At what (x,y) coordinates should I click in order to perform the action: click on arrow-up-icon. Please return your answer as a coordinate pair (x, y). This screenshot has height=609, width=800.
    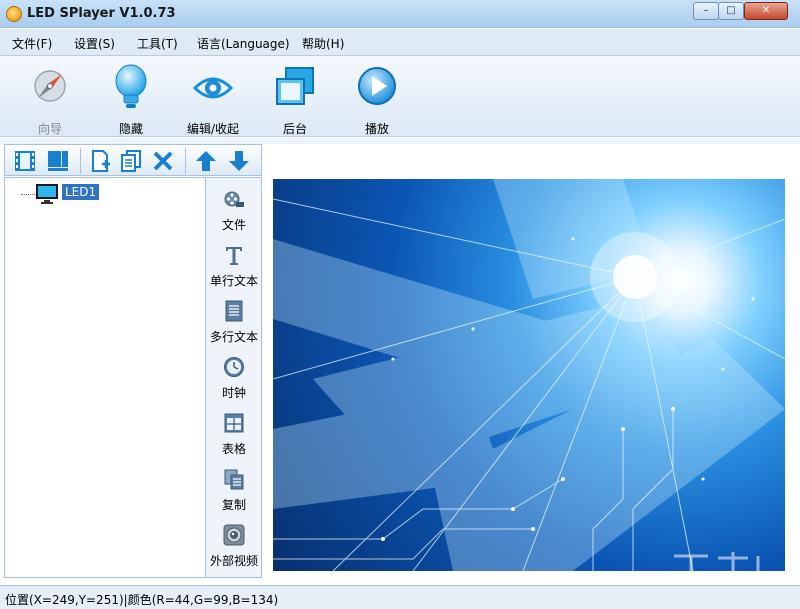
    Looking at the image, I should click on (206, 161).